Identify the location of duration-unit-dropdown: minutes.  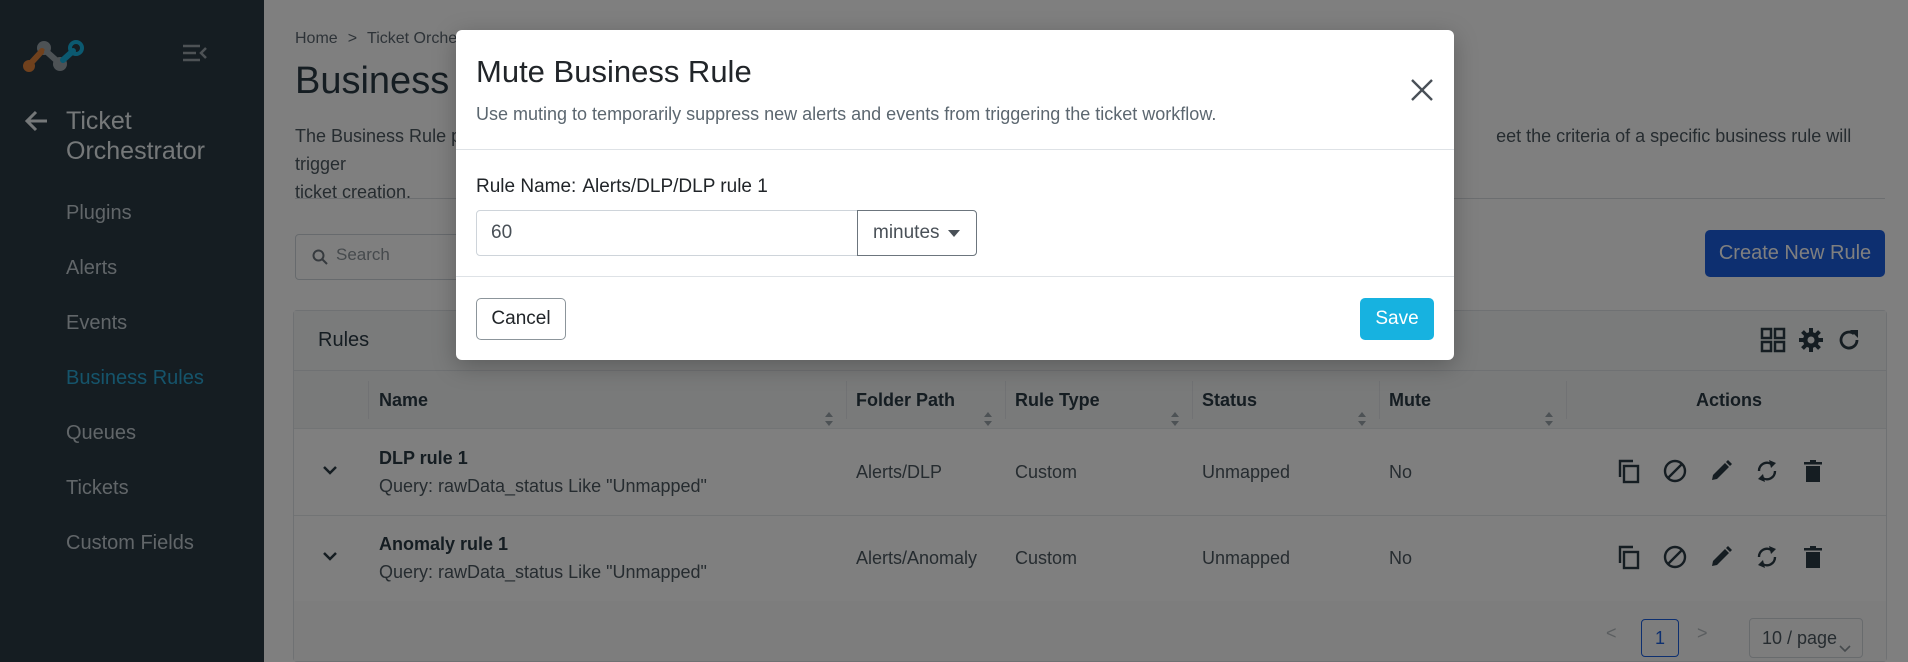
(917, 233).